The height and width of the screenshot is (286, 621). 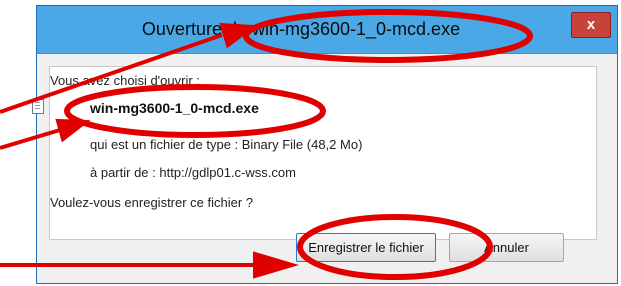 What do you see at coordinates (73, 130) in the screenshot?
I see `arrow-filename-head` at bounding box center [73, 130].